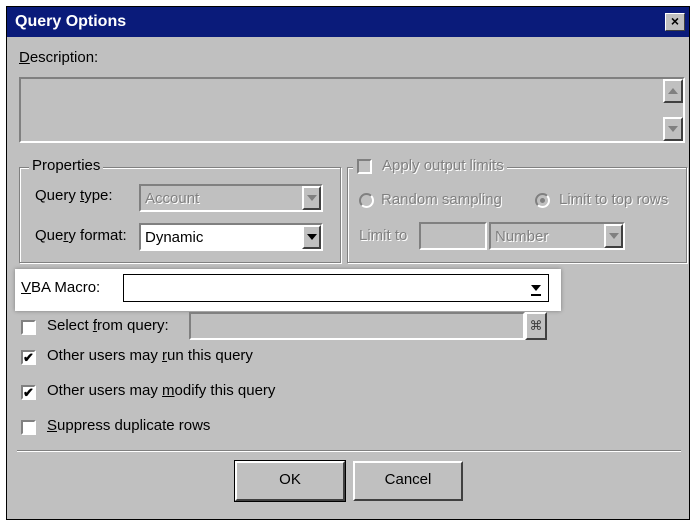  I want to click on description-label: Description:, so click(59, 57).